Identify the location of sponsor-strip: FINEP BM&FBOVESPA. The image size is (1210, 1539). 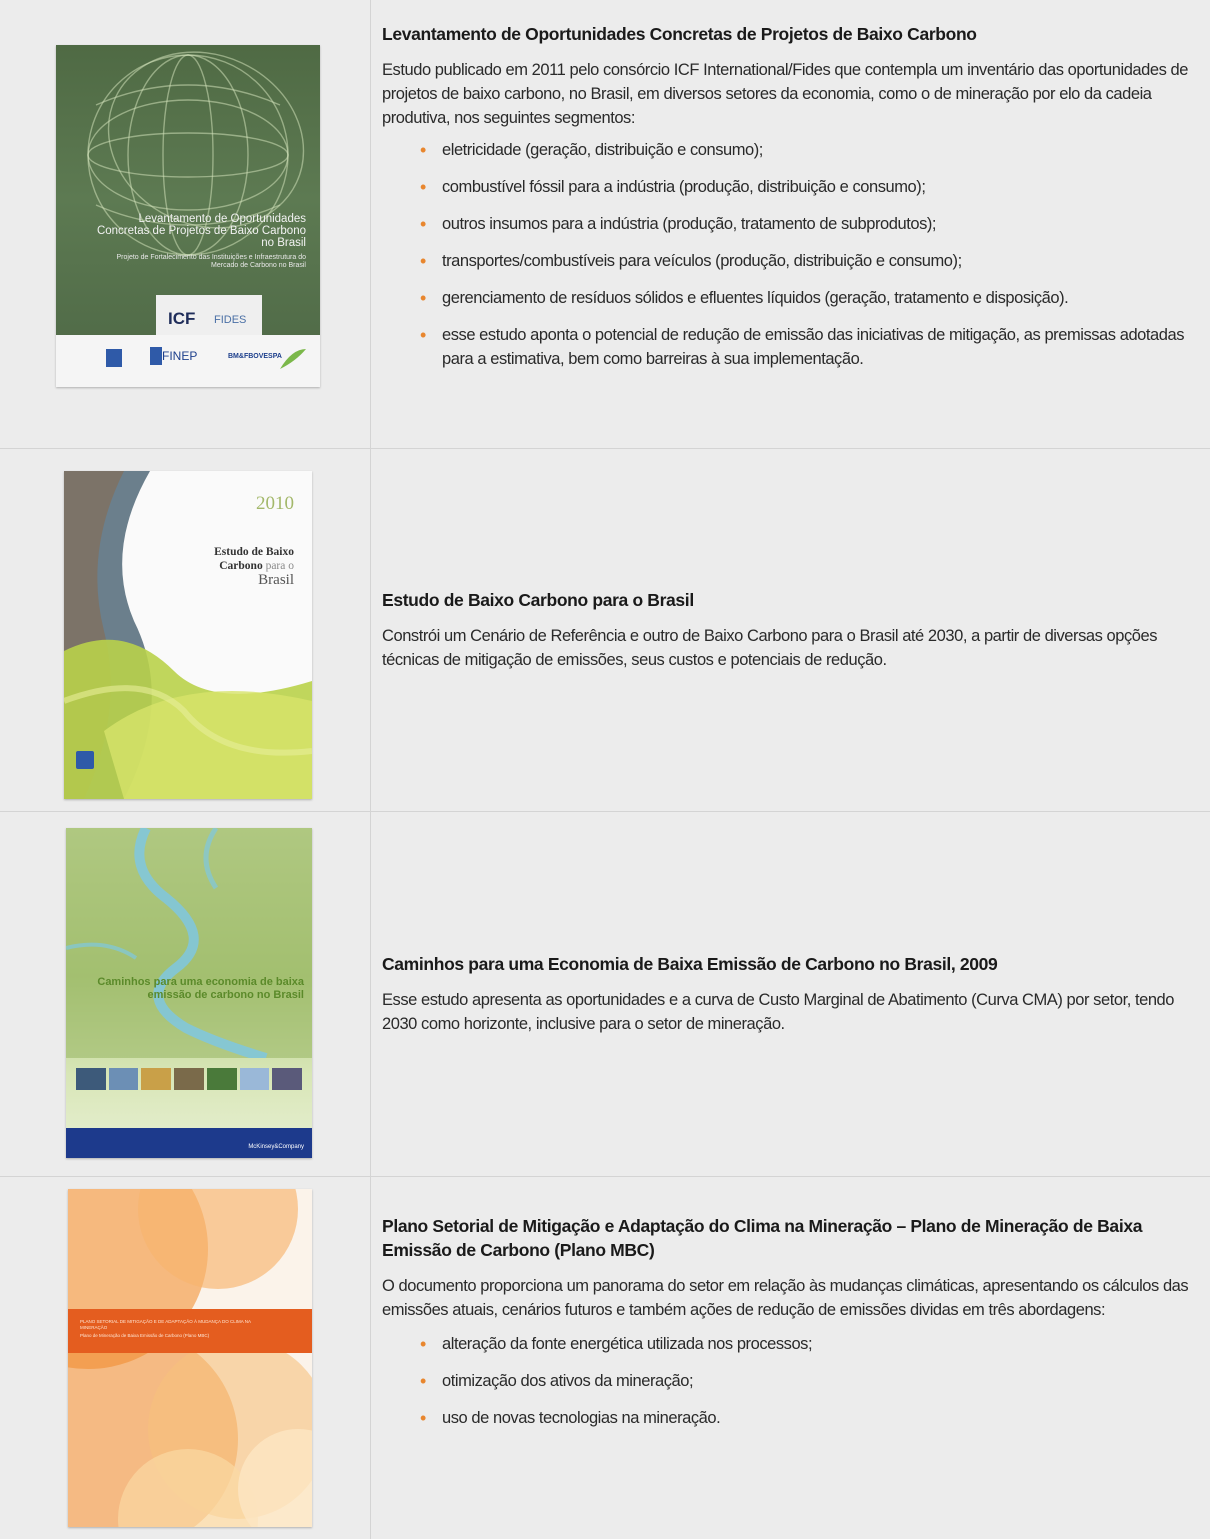
(188, 361).